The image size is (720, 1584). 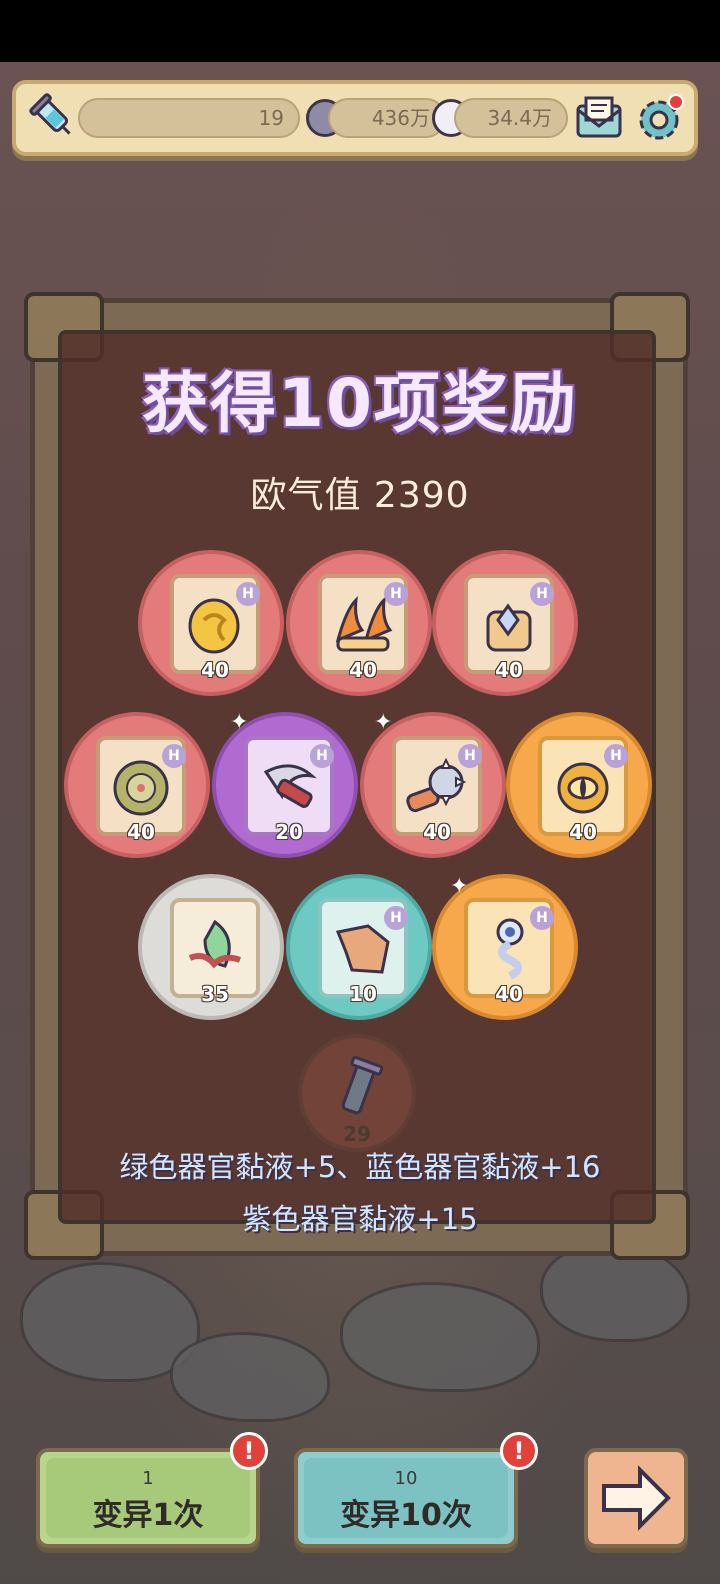 I want to click on green-leaf-icon, so click(x=215, y=944).